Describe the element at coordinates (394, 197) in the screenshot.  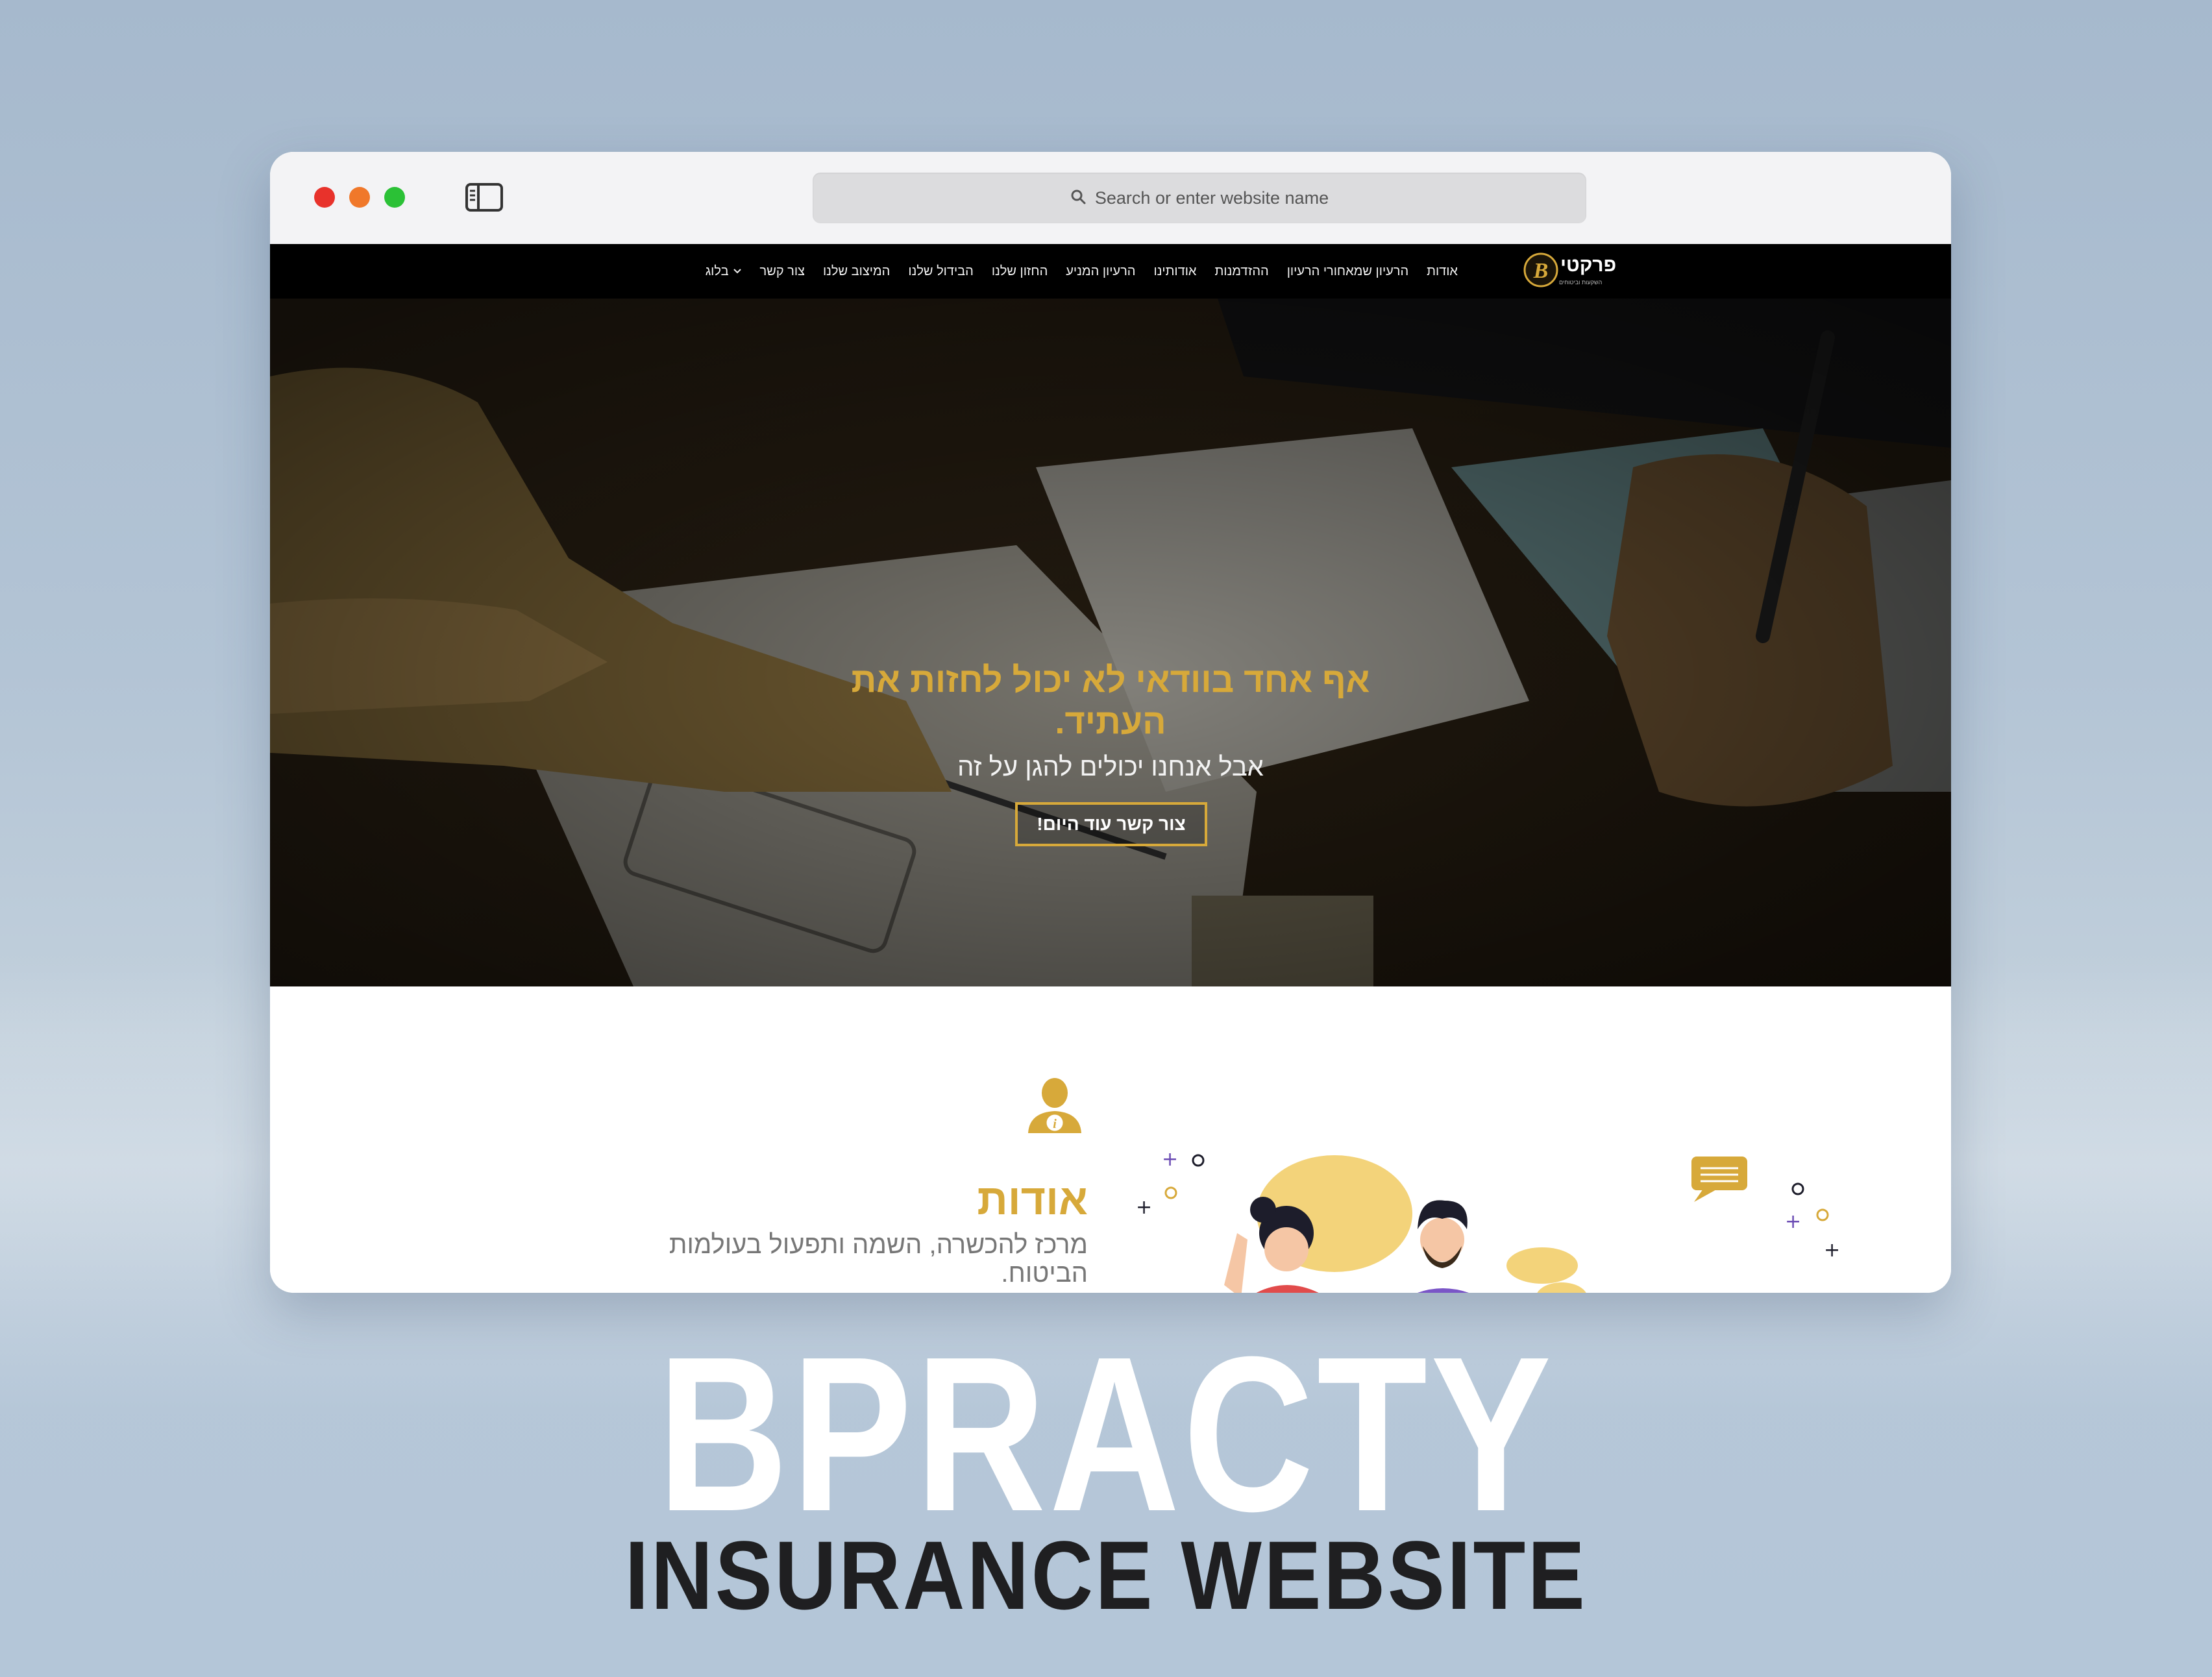
I see `maximize-window-button` at that location.